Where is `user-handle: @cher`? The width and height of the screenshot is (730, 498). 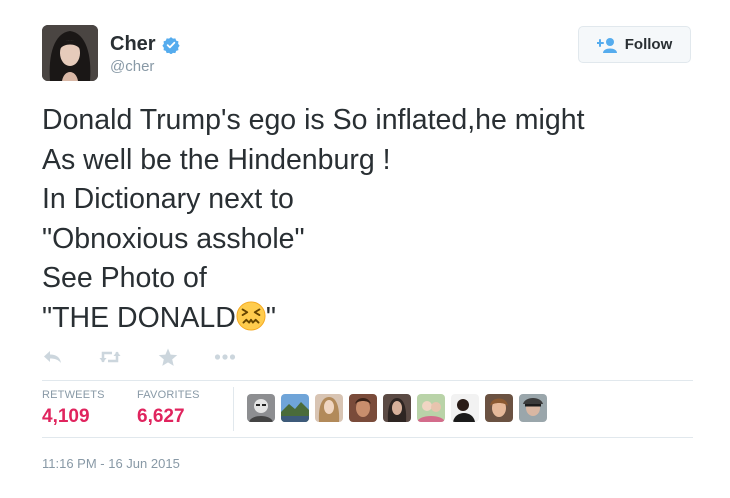 user-handle: @cher is located at coordinates (132, 66).